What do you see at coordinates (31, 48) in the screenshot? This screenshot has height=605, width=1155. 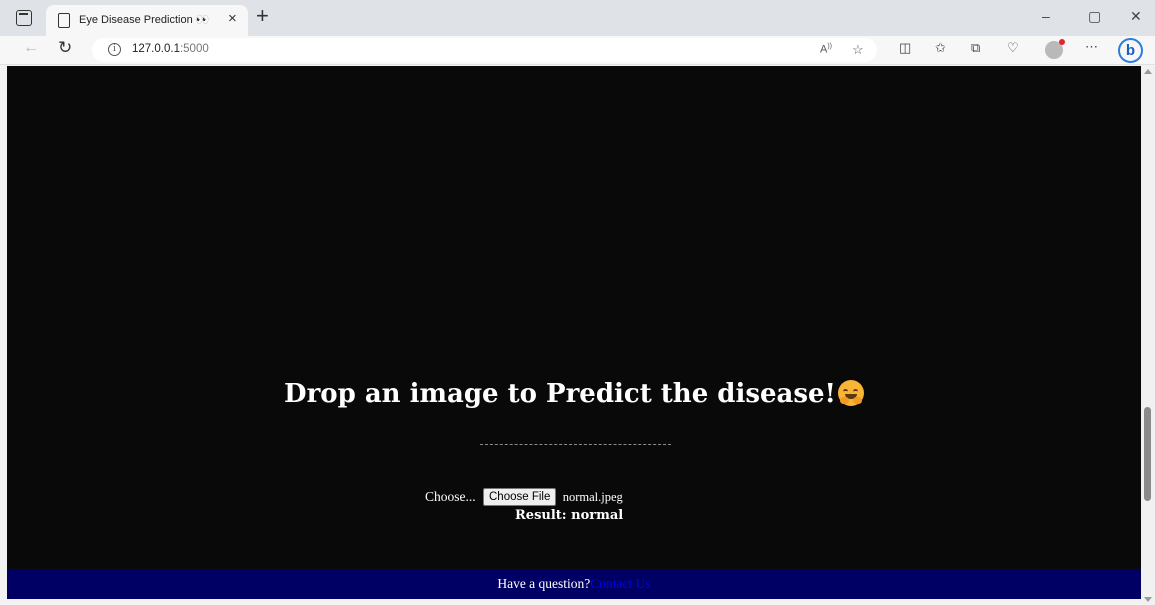 I see `back-icon: ←` at bounding box center [31, 48].